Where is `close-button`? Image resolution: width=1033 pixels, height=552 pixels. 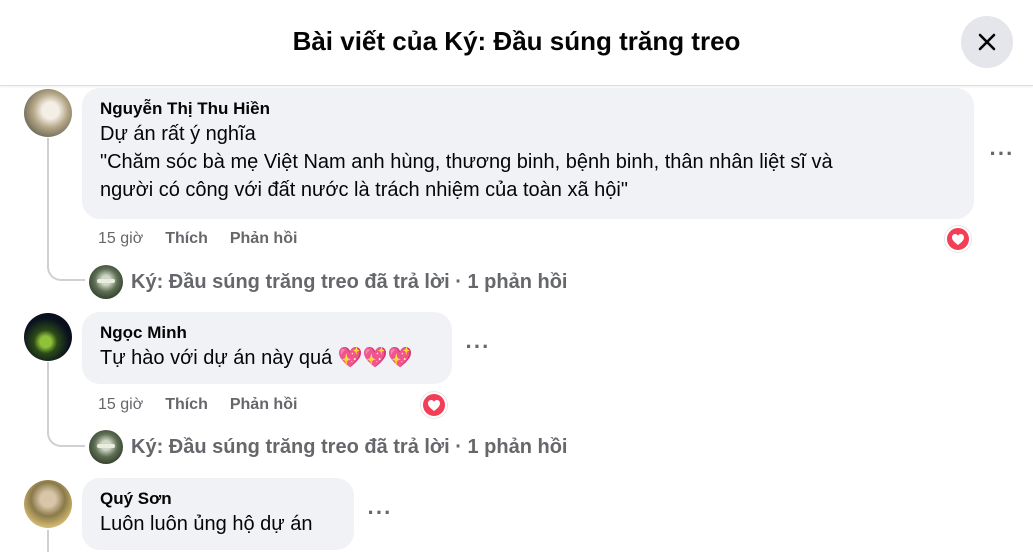
close-button is located at coordinates (987, 42).